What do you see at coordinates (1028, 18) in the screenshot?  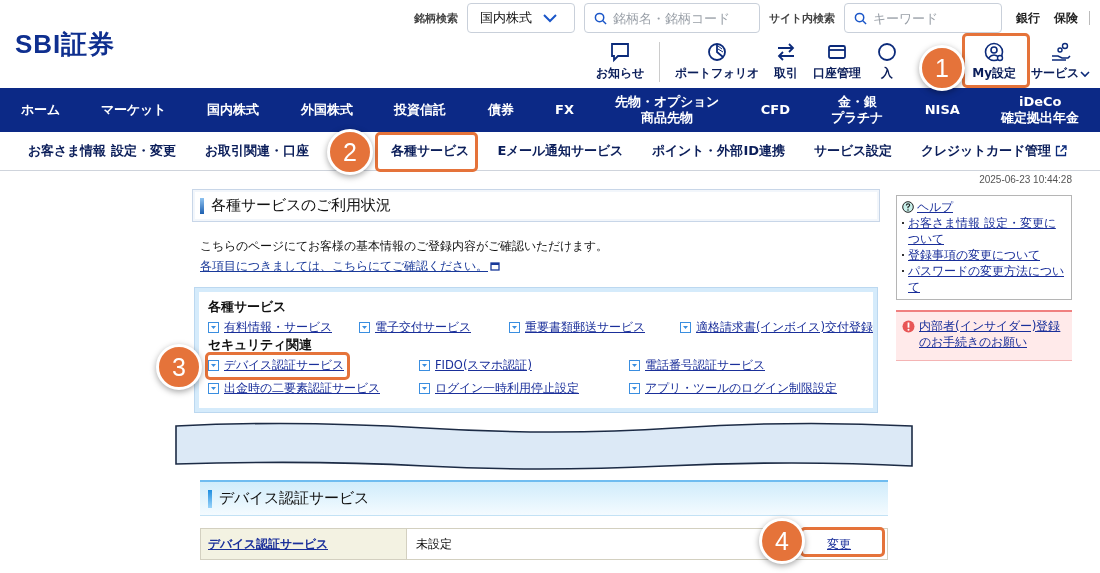 I see `header-link: 銀行` at bounding box center [1028, 18].